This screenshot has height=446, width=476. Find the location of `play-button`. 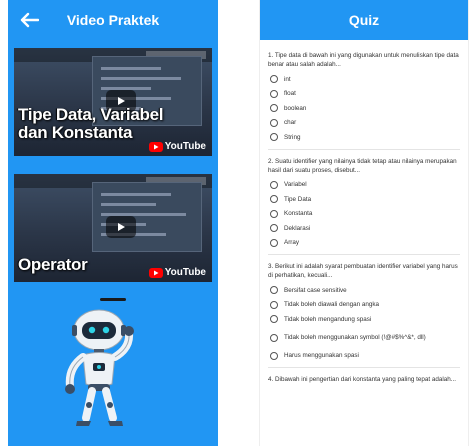

play-button is located at coordinates (121, 227).